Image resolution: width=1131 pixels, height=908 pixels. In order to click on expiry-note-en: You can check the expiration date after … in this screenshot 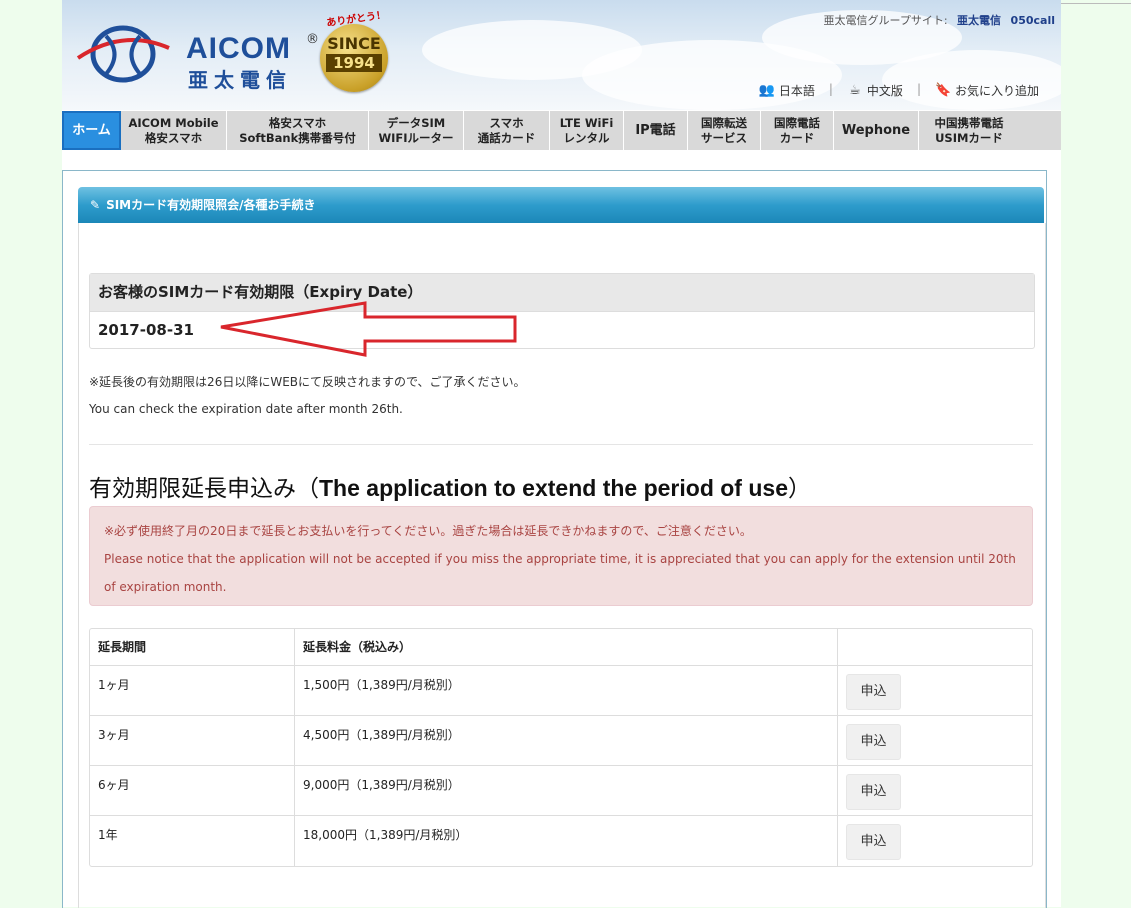, I will do `click(246, 409)`.